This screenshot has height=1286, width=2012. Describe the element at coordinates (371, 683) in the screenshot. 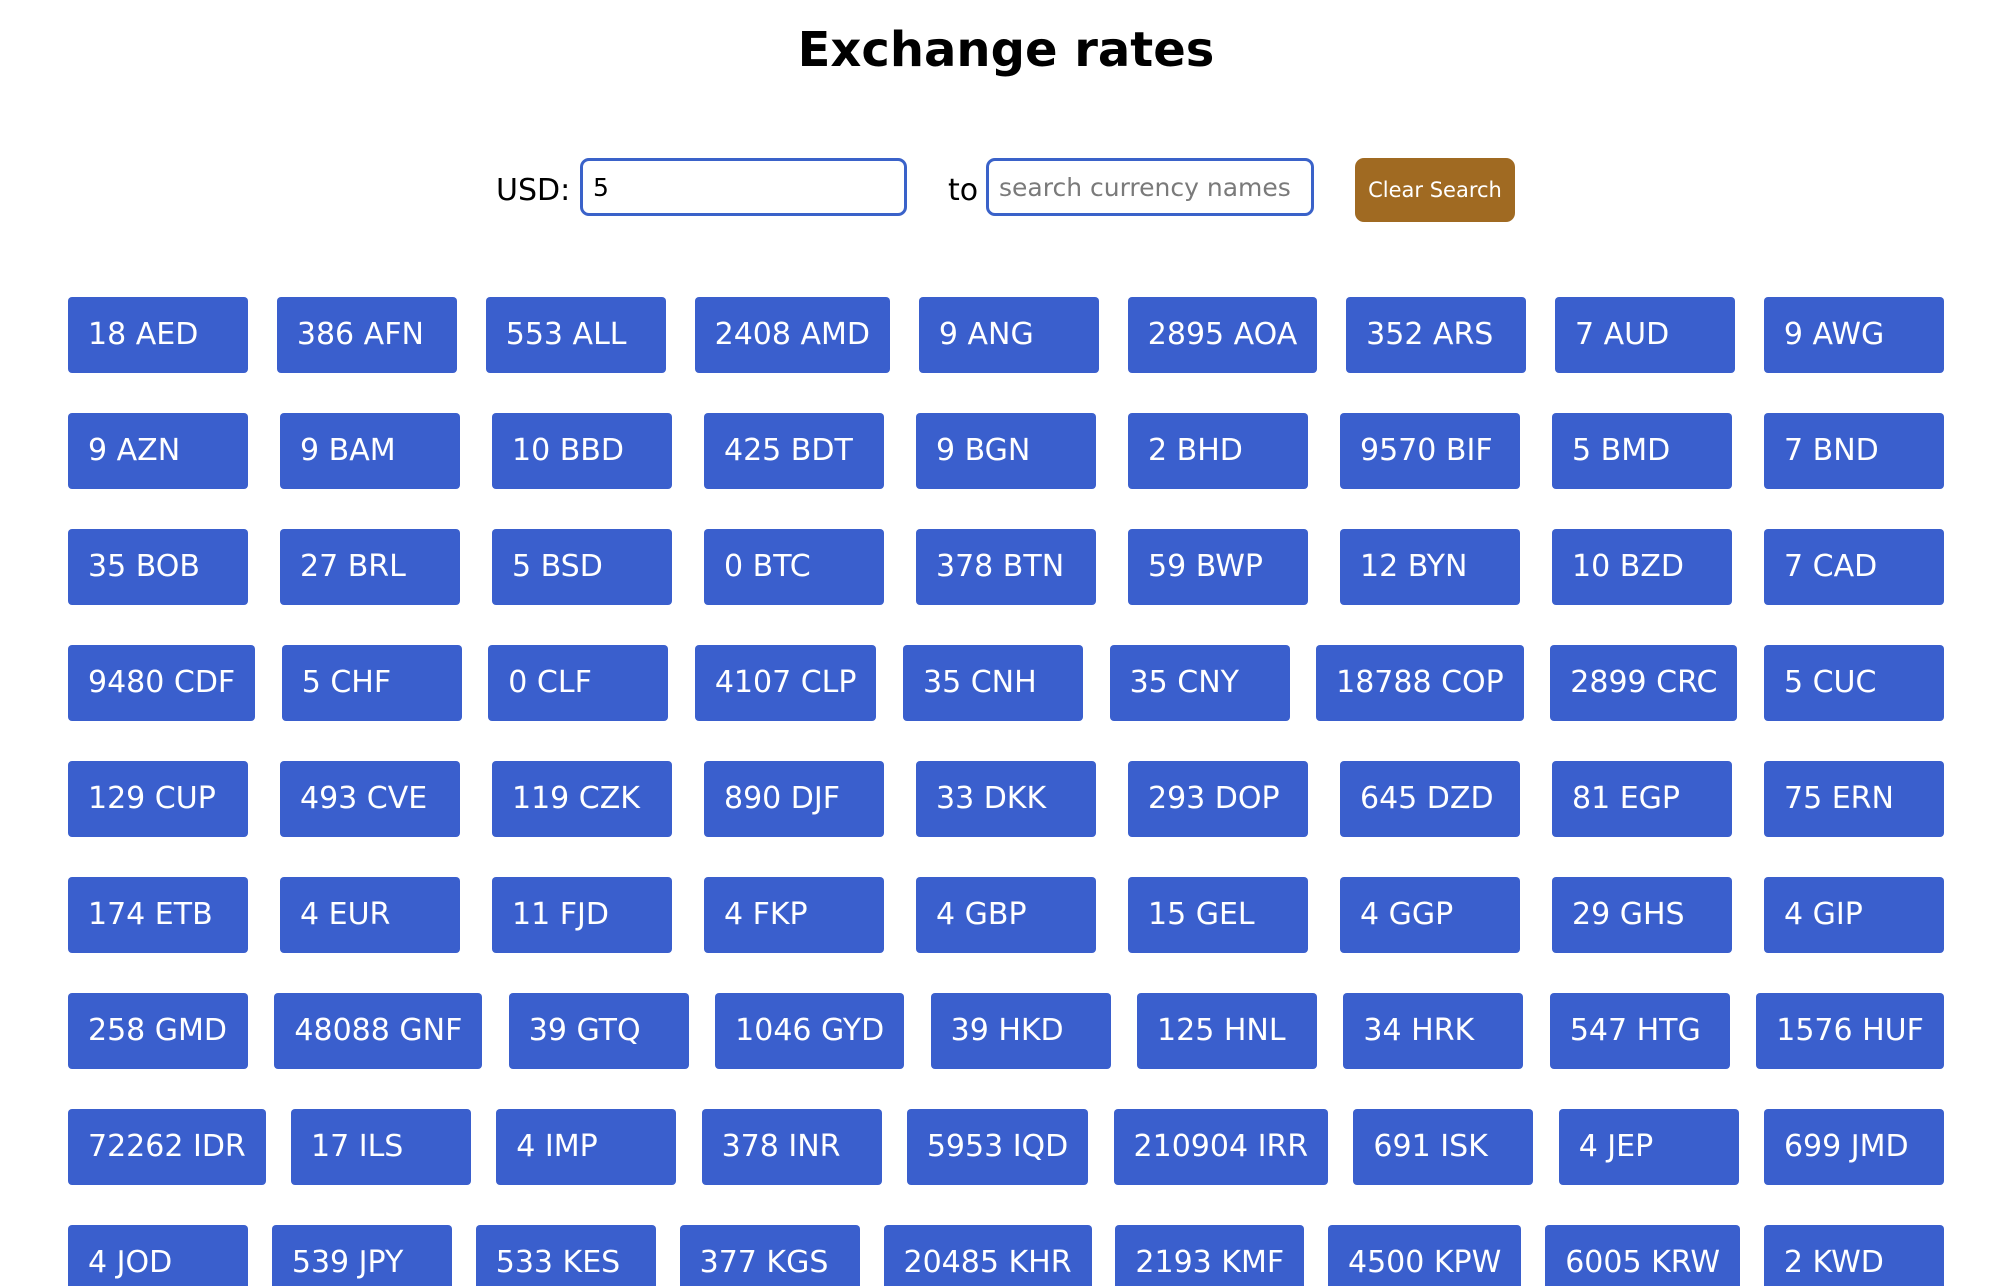

I see `currency-rate-chip: 5 CHF` at that location.